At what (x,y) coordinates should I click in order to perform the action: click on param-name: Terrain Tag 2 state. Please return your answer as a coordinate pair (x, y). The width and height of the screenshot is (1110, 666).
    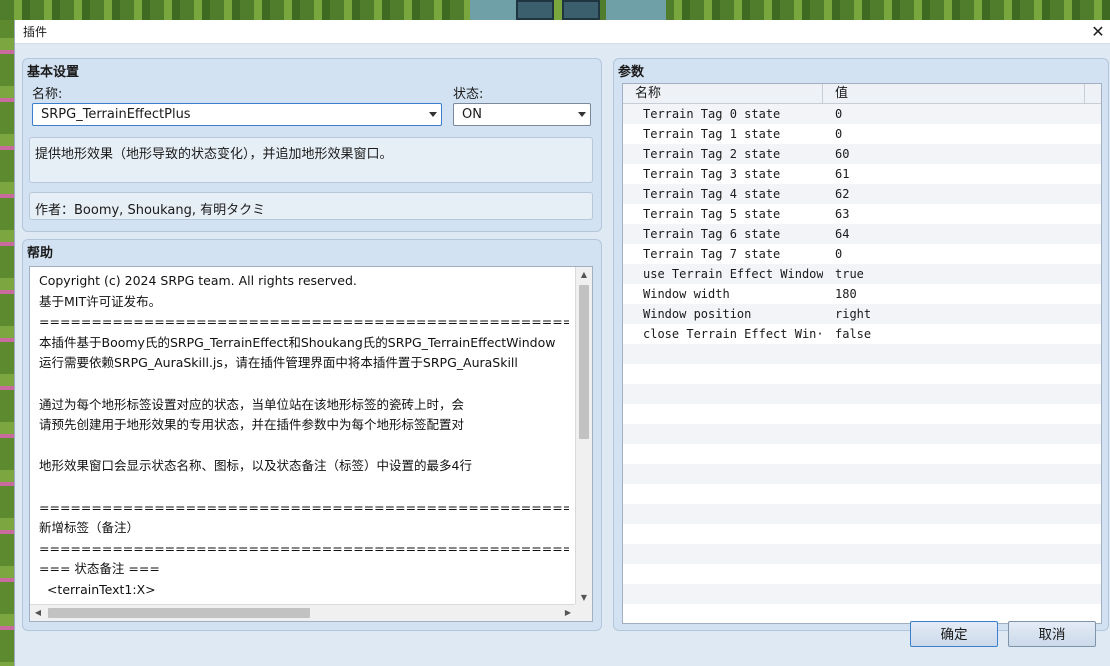
    Looking at the image, I should click on (712, 154).